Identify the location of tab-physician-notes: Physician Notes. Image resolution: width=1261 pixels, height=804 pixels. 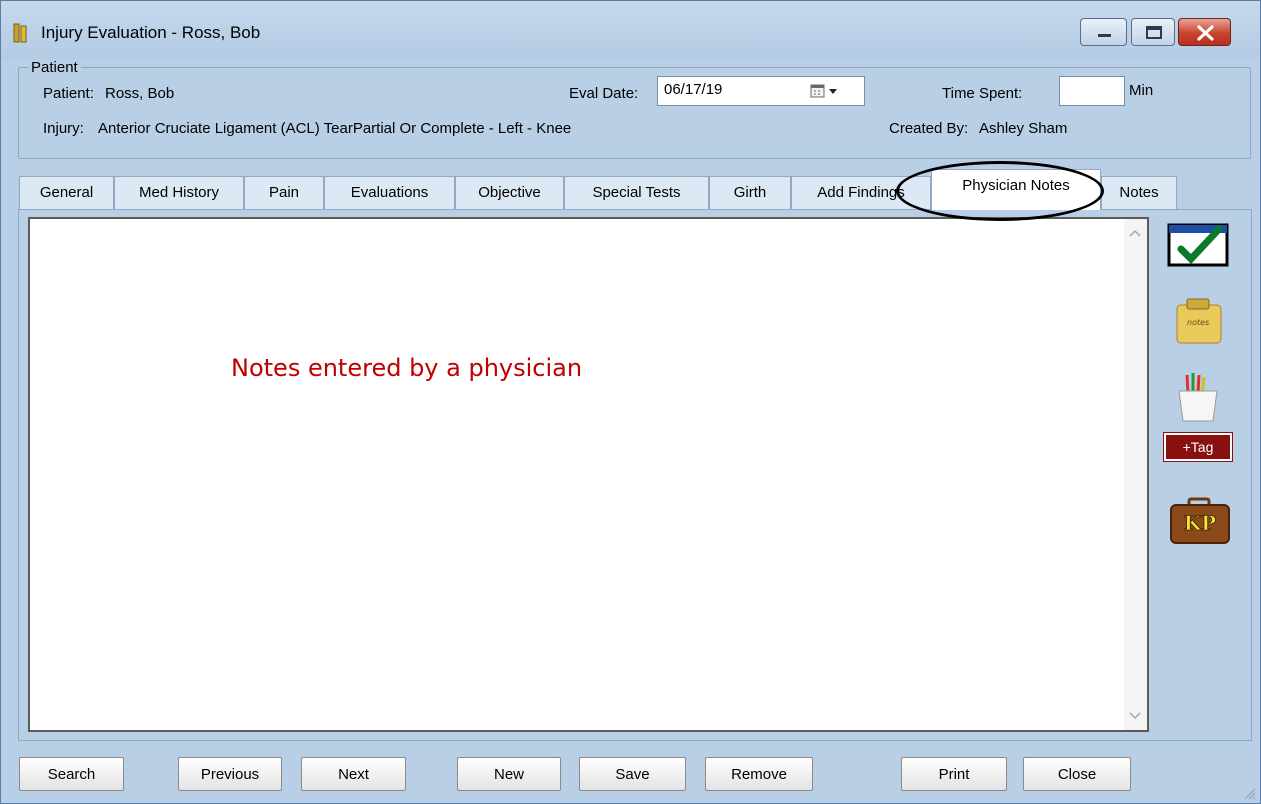
(1016, 189).